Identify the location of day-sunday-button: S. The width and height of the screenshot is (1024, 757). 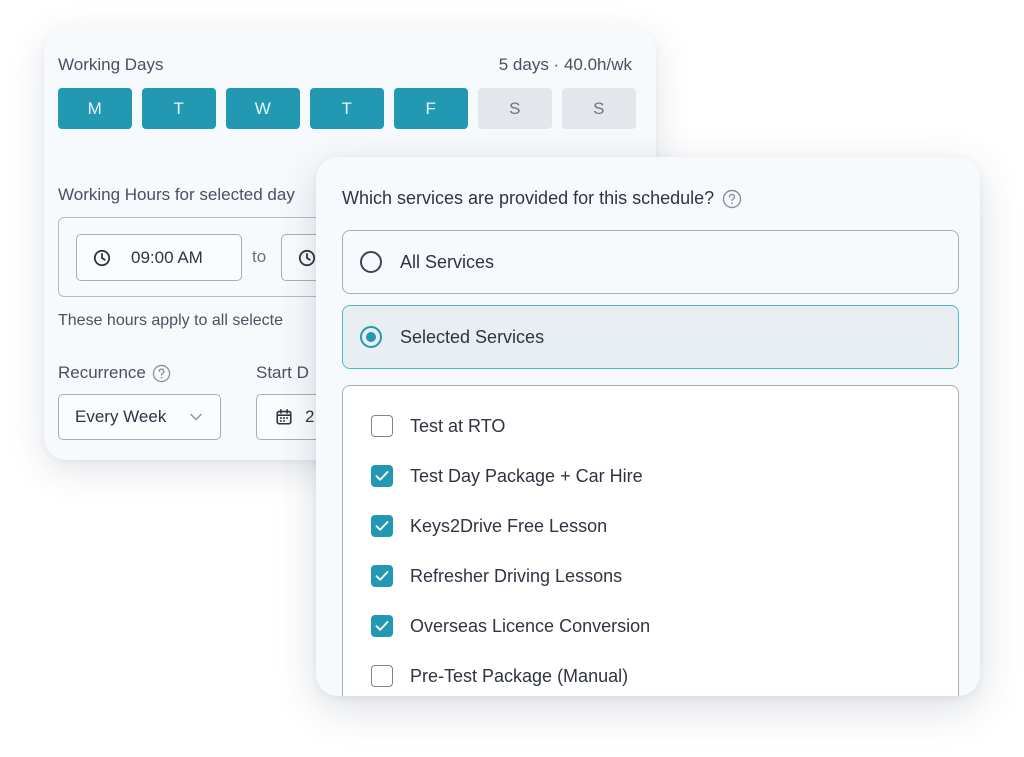
(599, 108).